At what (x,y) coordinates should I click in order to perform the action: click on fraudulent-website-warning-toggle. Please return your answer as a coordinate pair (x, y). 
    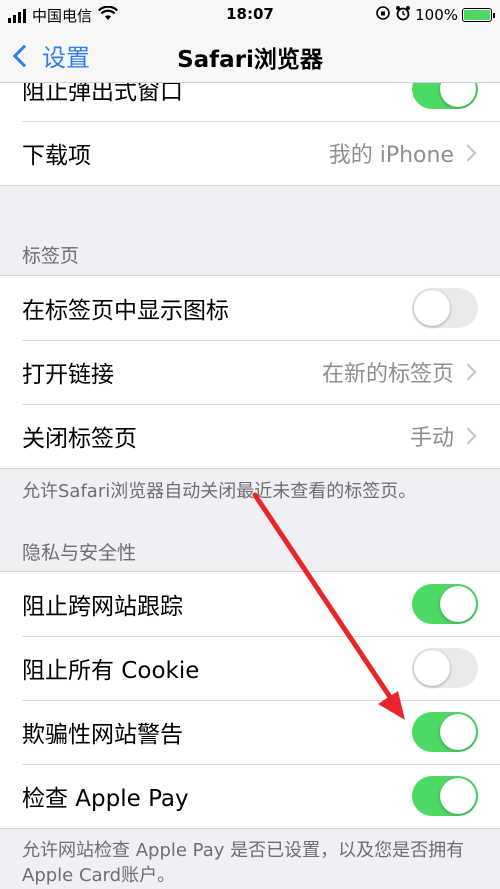
    Looking at the image, I should click on (445, 732).